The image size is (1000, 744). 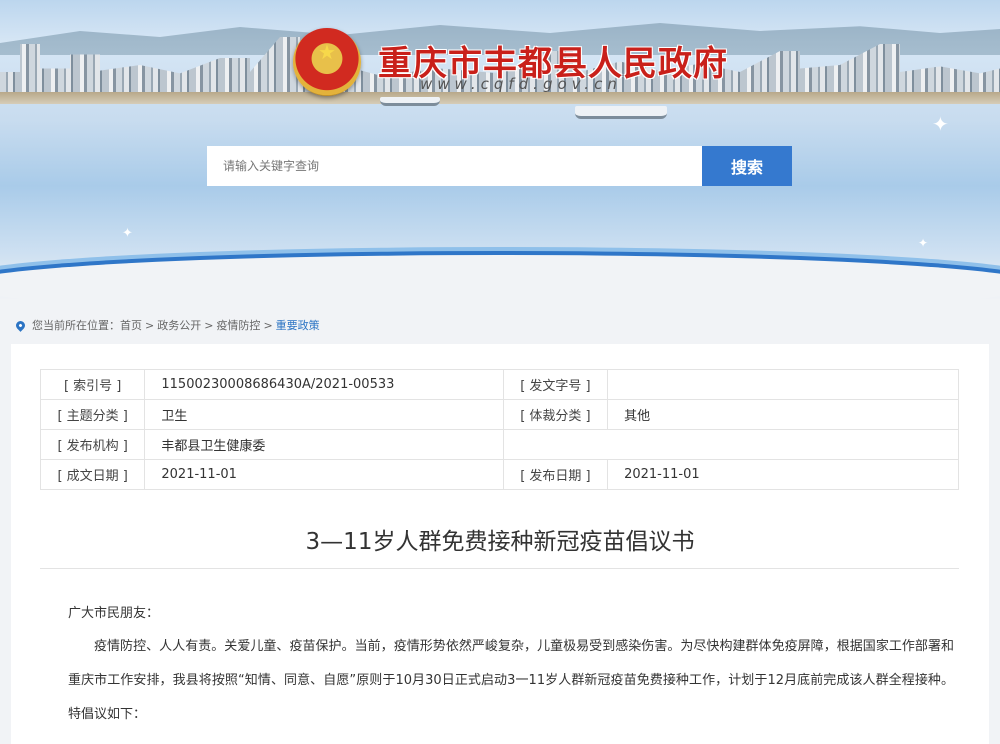 What do you see at coordinates (92, 474) in the screenshot?
I see `meta-label: [ 成文日期 ]` at bounding box center [92, 474].